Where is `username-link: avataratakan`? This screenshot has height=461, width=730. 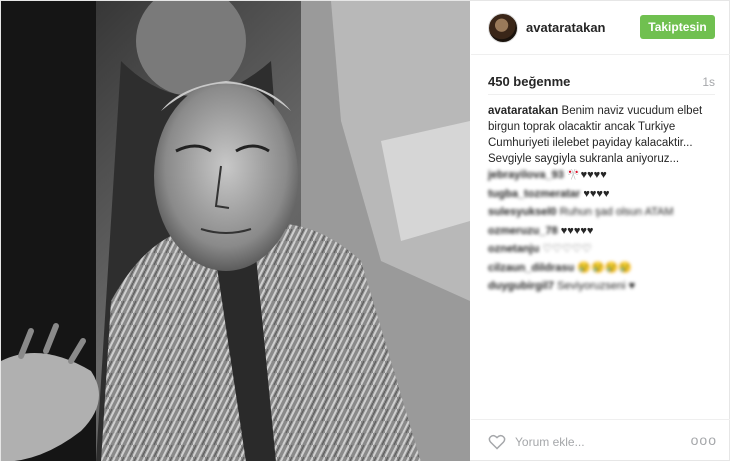 username-link: avataratakan is located at coordinates (566, 27).